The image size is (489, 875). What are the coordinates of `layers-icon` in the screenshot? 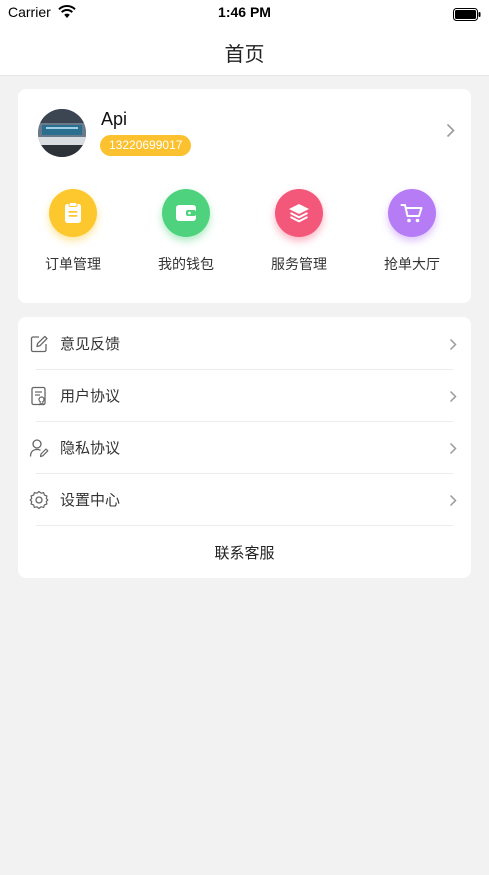 It's located at (299, 213).